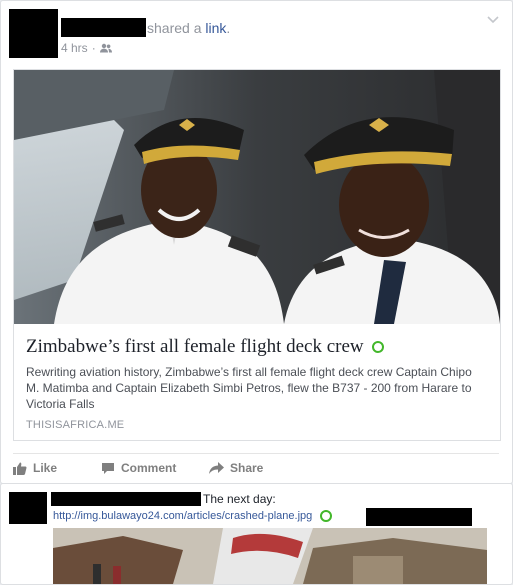 Image resolution: width=513 pixels, height=585 pixels. I want to click on share-arrow-icon, so click(216, 468).